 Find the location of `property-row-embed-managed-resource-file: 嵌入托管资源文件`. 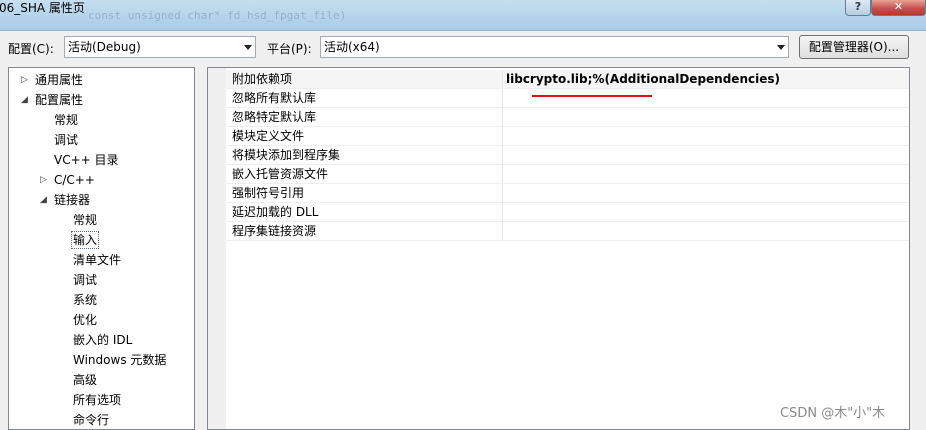

property-row-embed-managed-resource-file: 嵌入托管资源文件 is located at coordinates (567, 174).